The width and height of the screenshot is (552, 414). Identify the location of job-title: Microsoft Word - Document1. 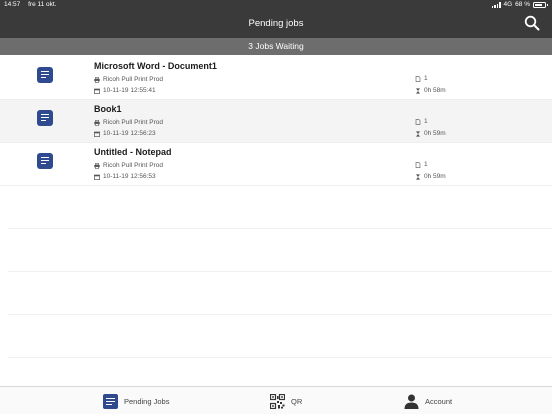
(155, 66).